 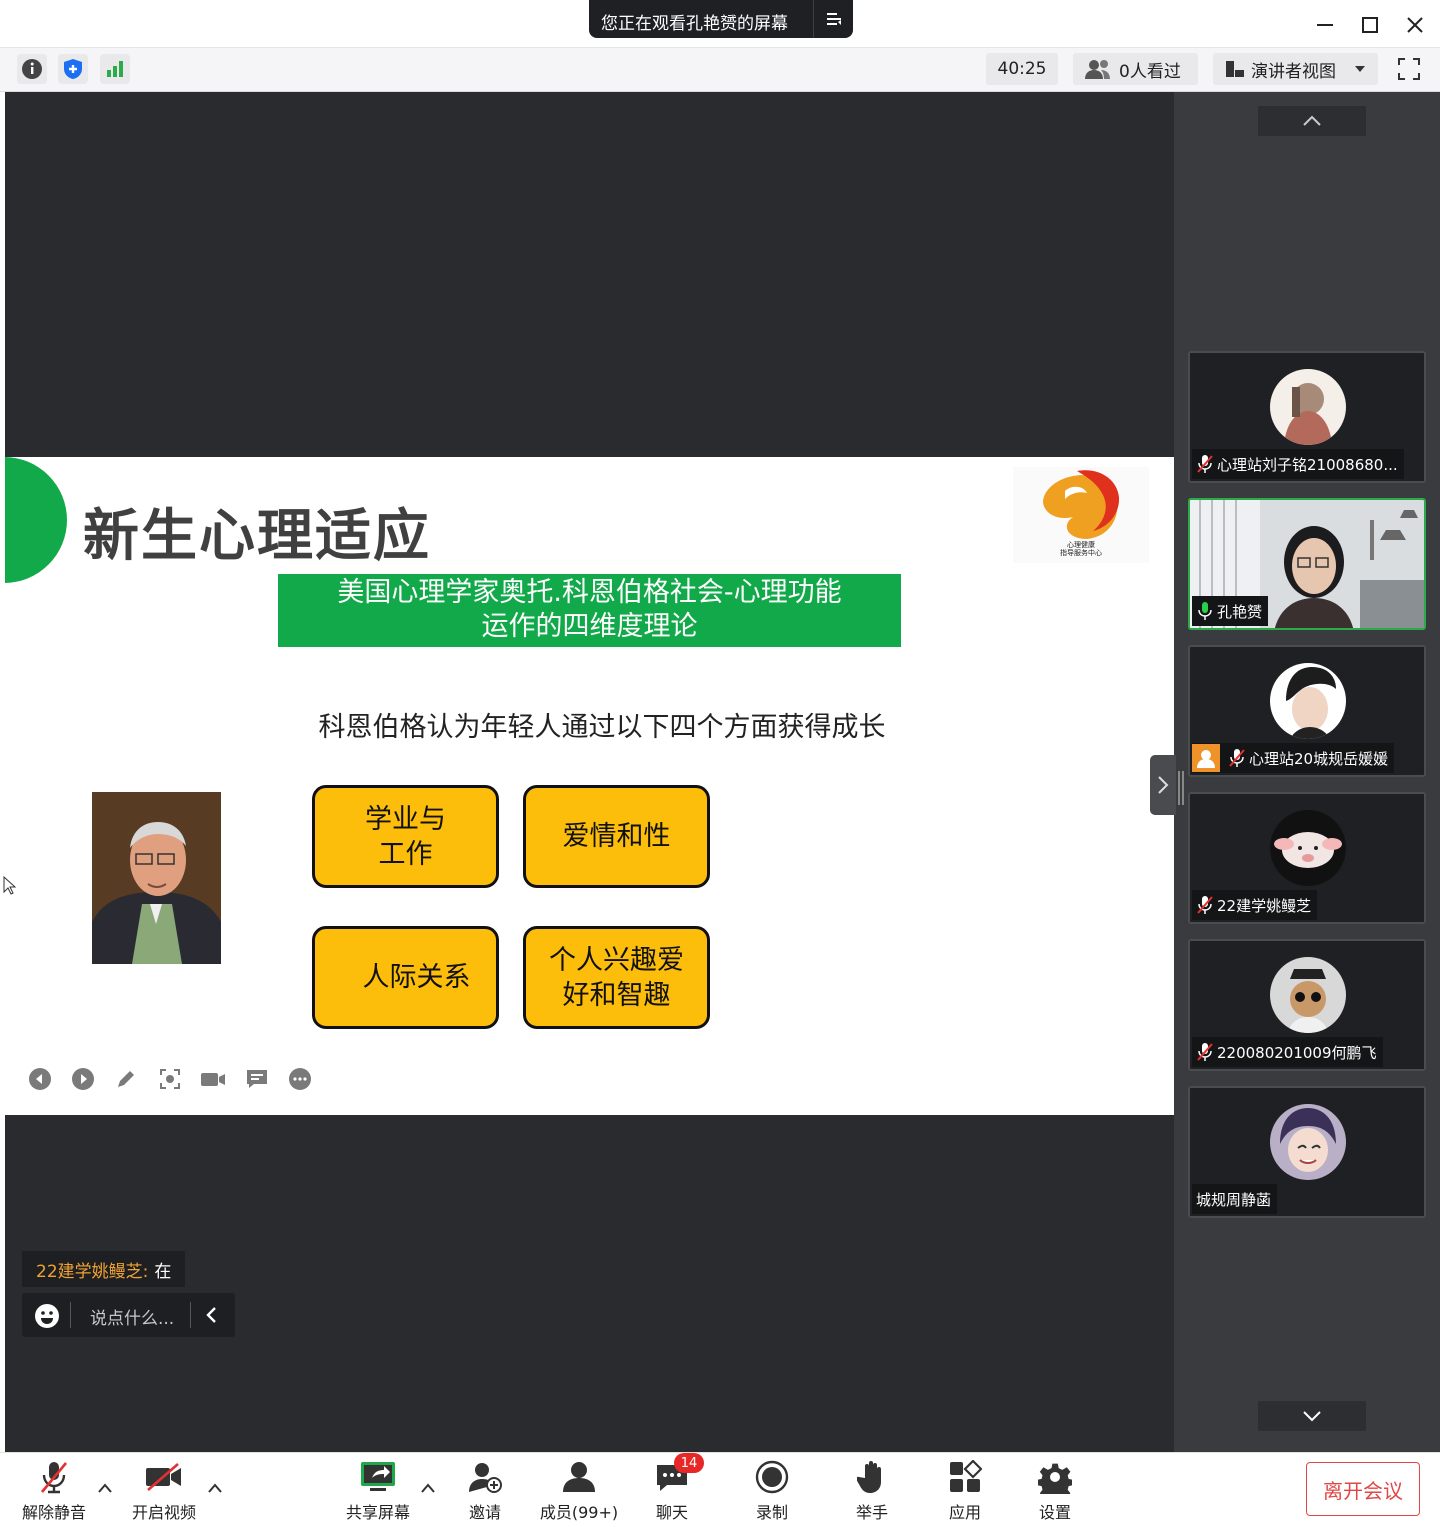 I want to click on people-icon, so click(x=1097, y=69).